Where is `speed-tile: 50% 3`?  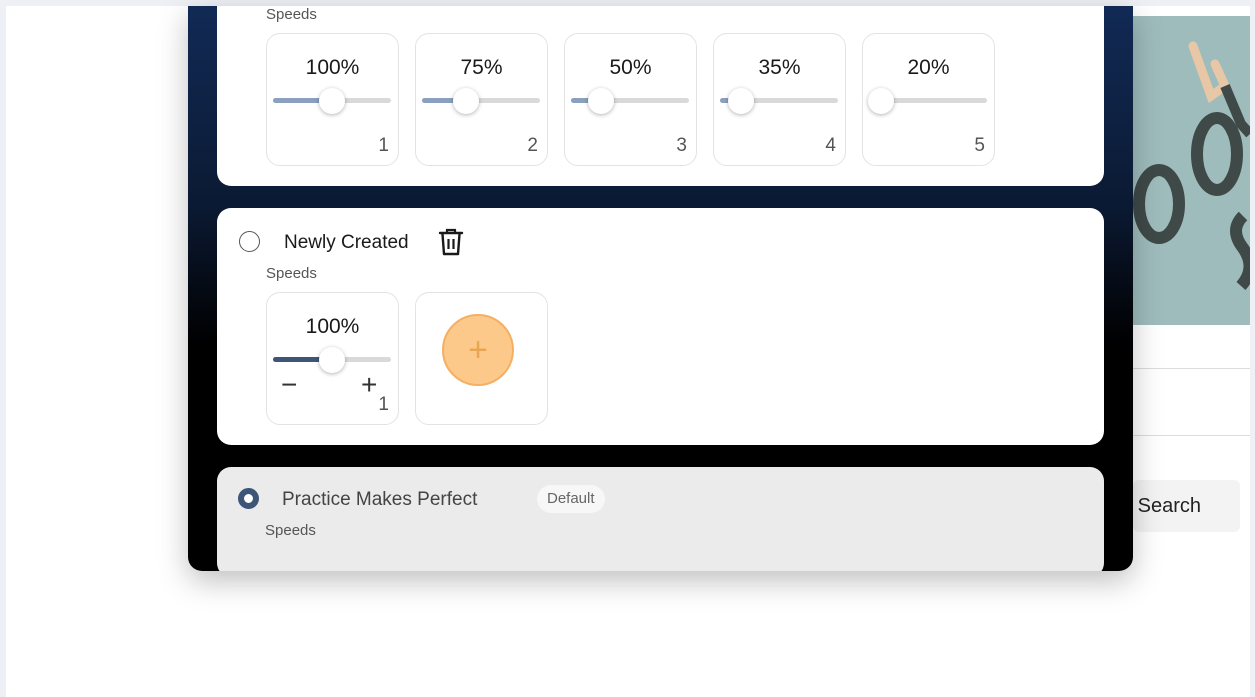 speed-tile: 50% 3 is located at coordinates (630, 99).